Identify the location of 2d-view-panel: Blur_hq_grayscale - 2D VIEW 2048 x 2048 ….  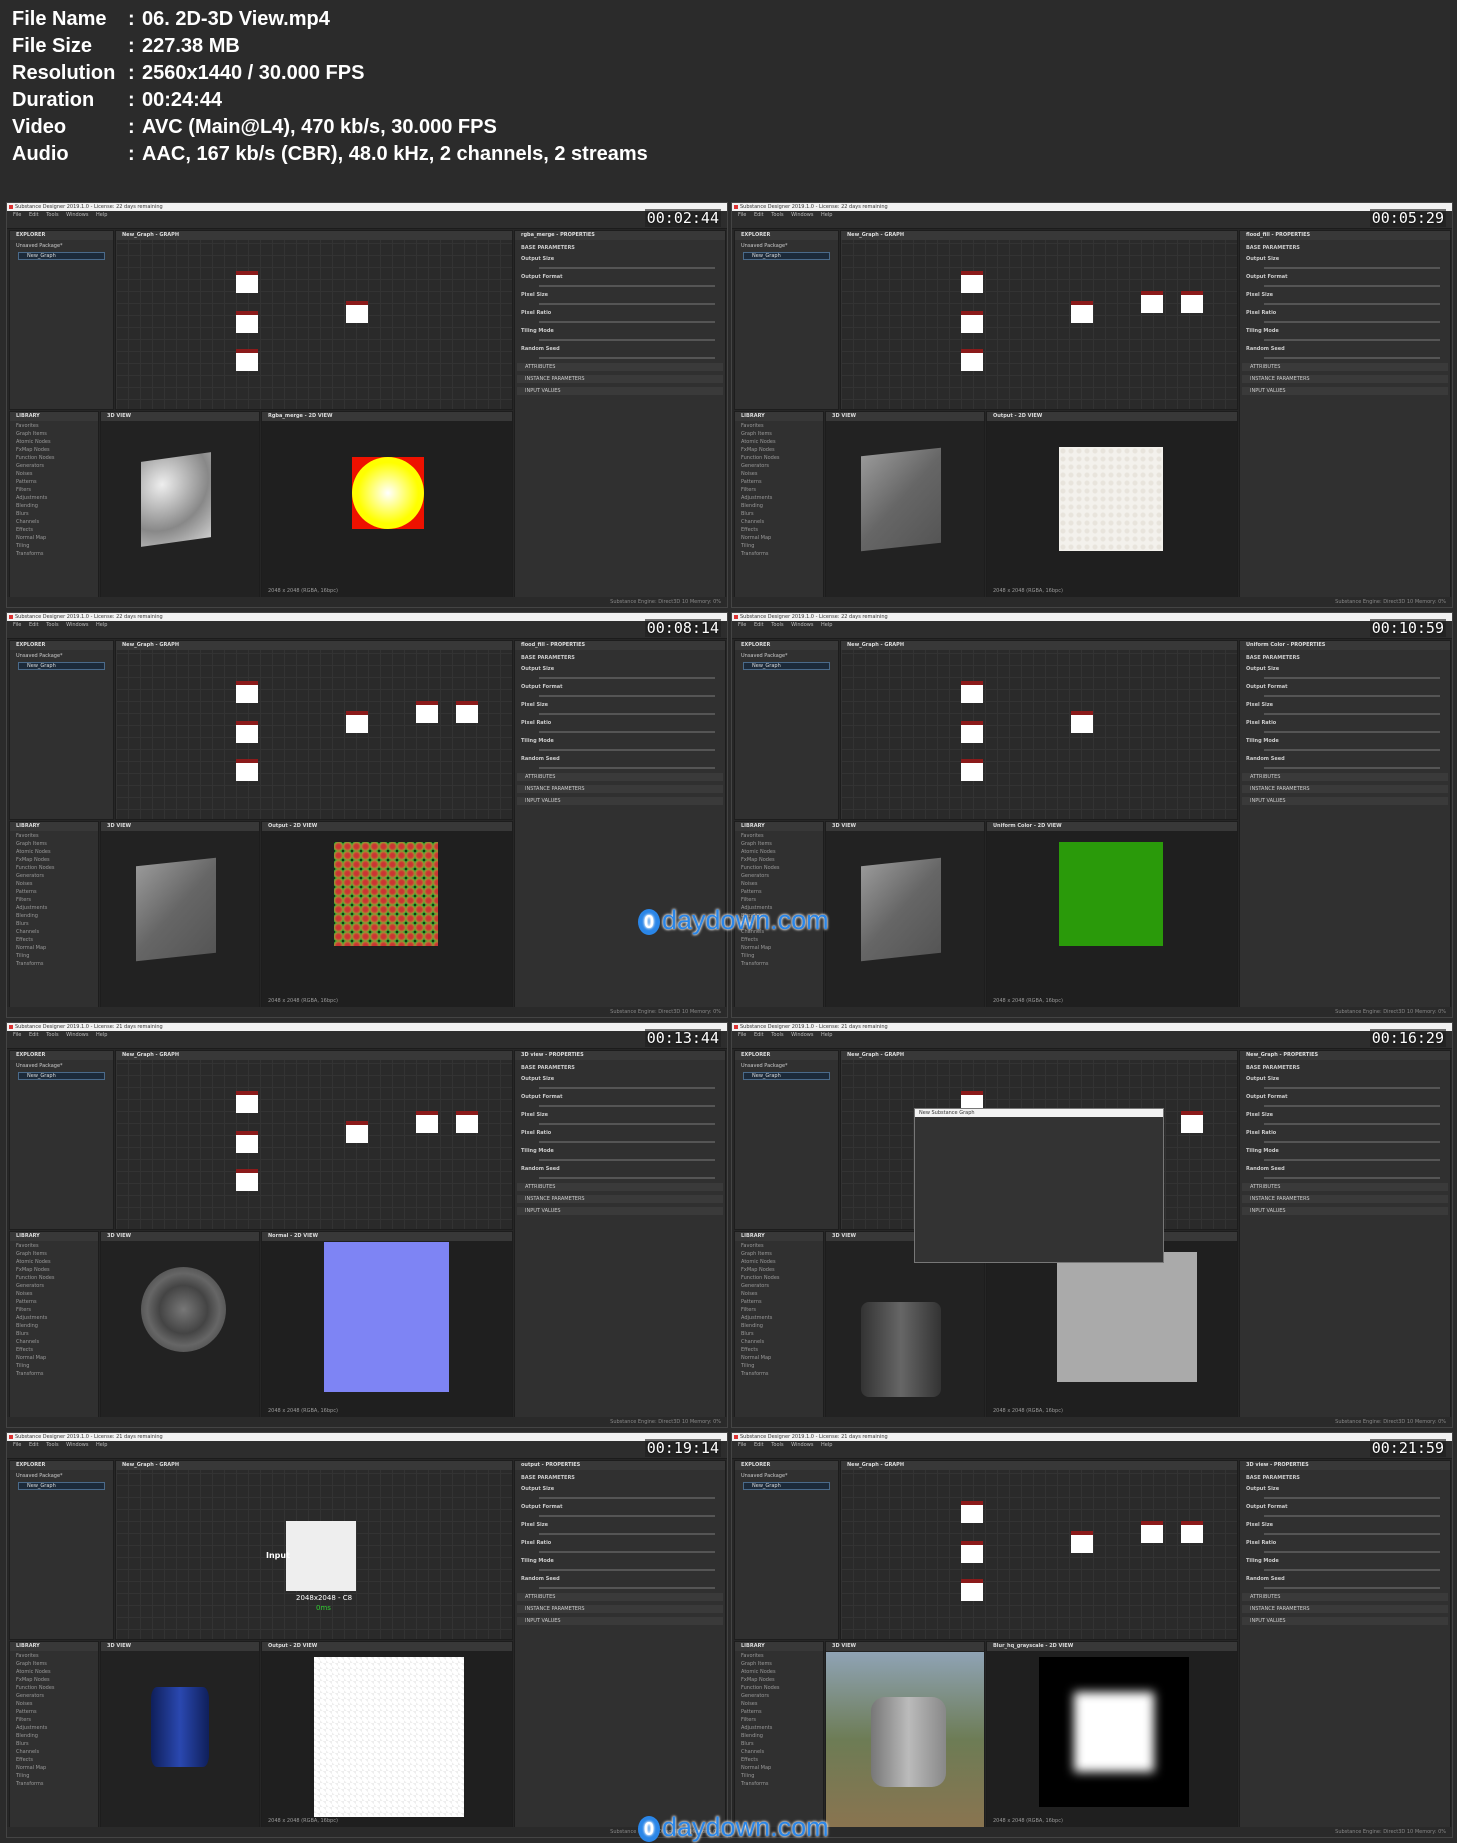
(1112, 1735).